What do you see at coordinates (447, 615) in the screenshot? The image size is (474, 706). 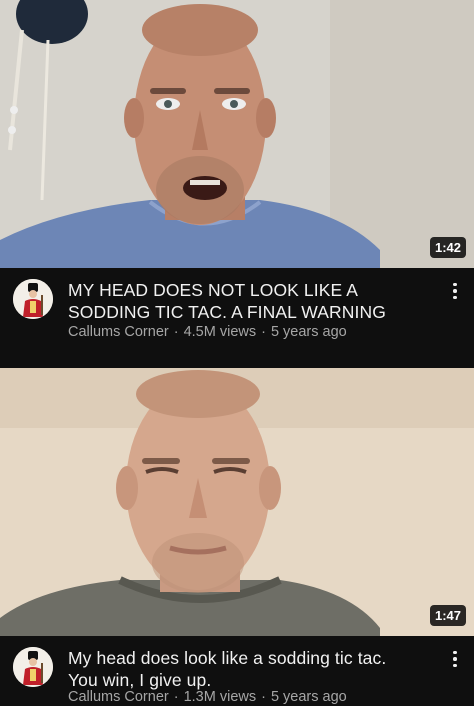 I see `video-duration: 1:47` at bounding box center [447, 615].